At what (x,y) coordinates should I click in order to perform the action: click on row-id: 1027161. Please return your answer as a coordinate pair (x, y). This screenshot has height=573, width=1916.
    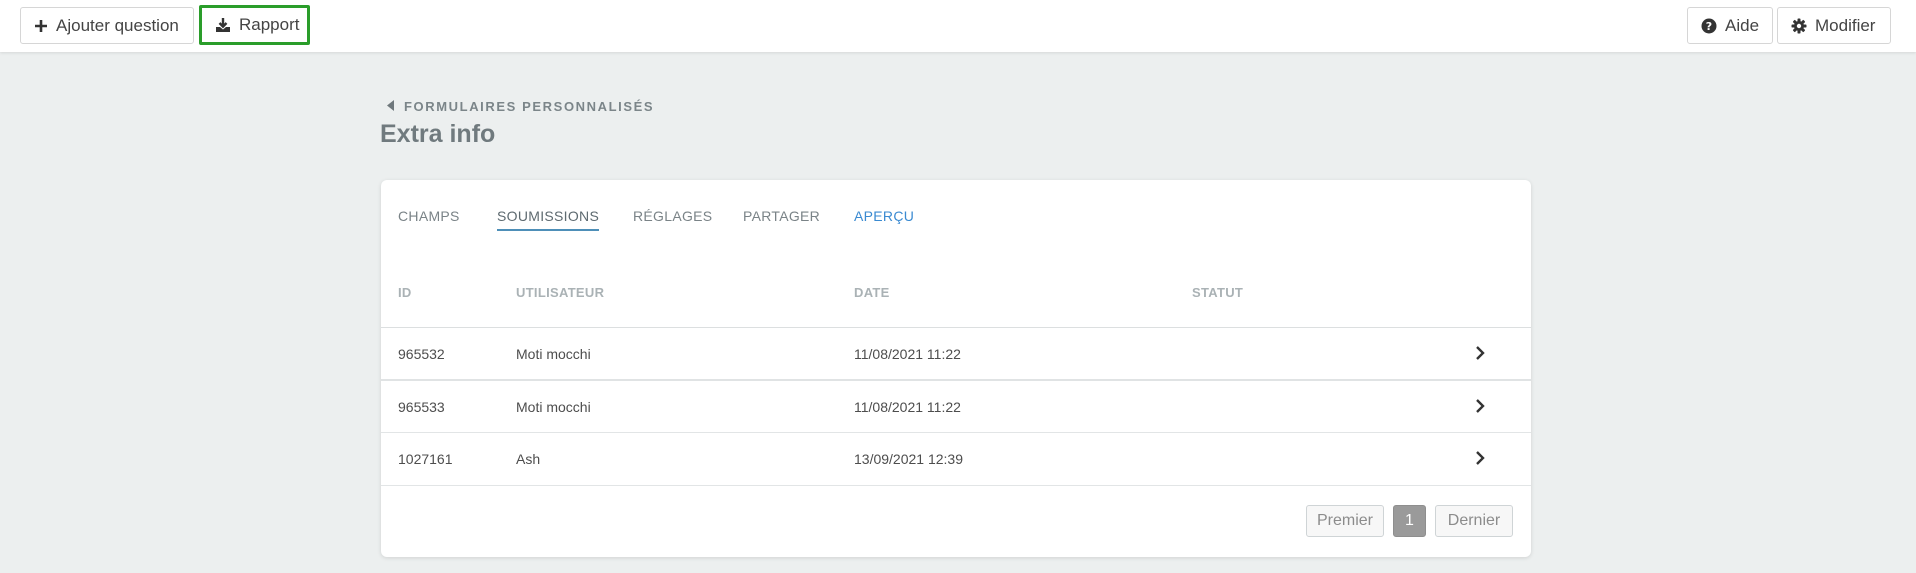
    Looking at the image, I should click on (425, 459).